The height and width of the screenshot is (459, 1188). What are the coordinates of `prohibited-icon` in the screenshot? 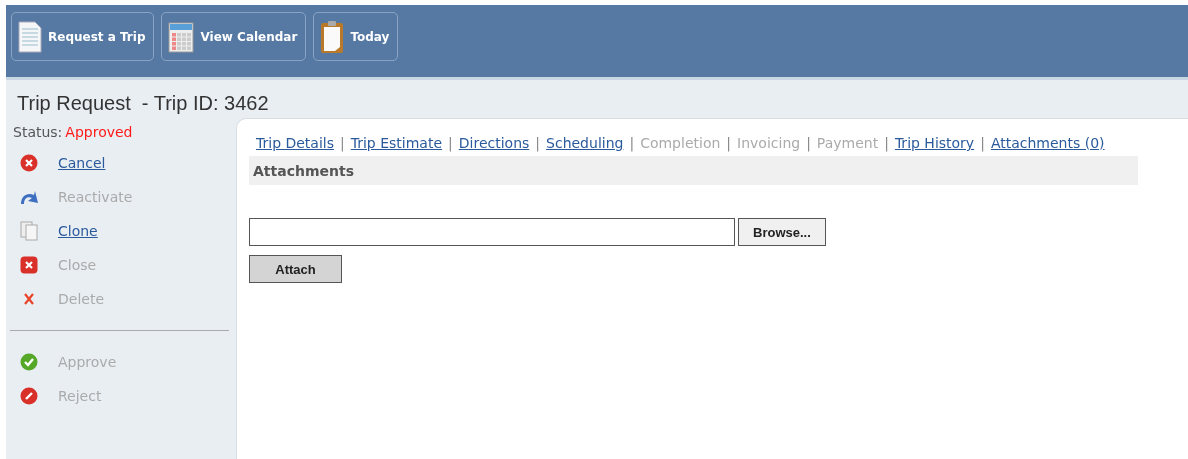 It's located at (29, 396).